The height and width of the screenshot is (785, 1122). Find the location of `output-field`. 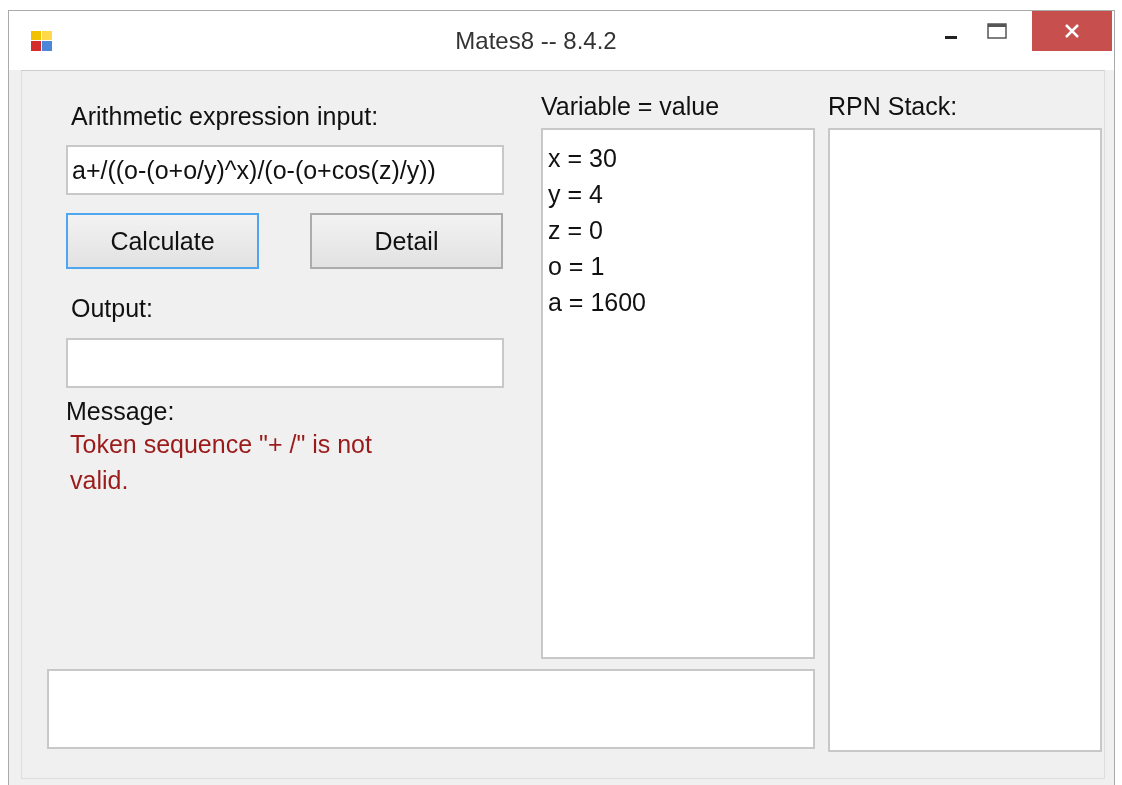

output-field is located at coordinates (285, 363).